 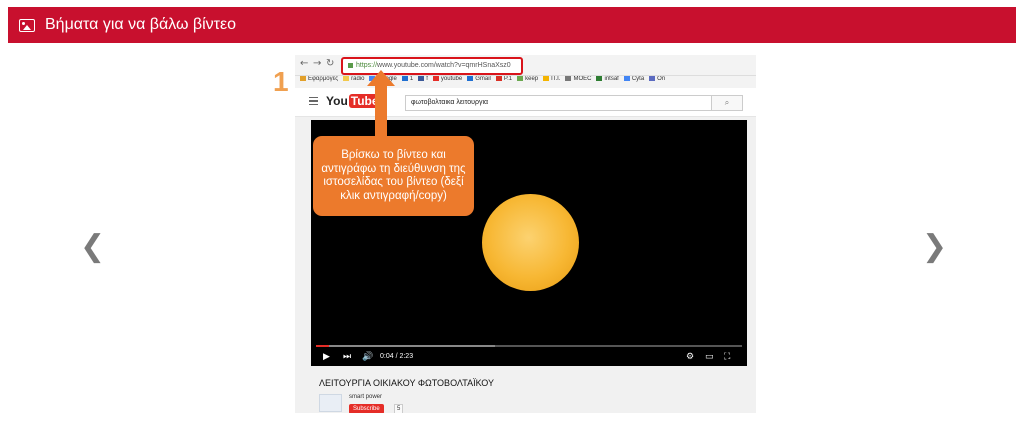 I want to click on bookmark-label: 1, so click(x=411, y=79).